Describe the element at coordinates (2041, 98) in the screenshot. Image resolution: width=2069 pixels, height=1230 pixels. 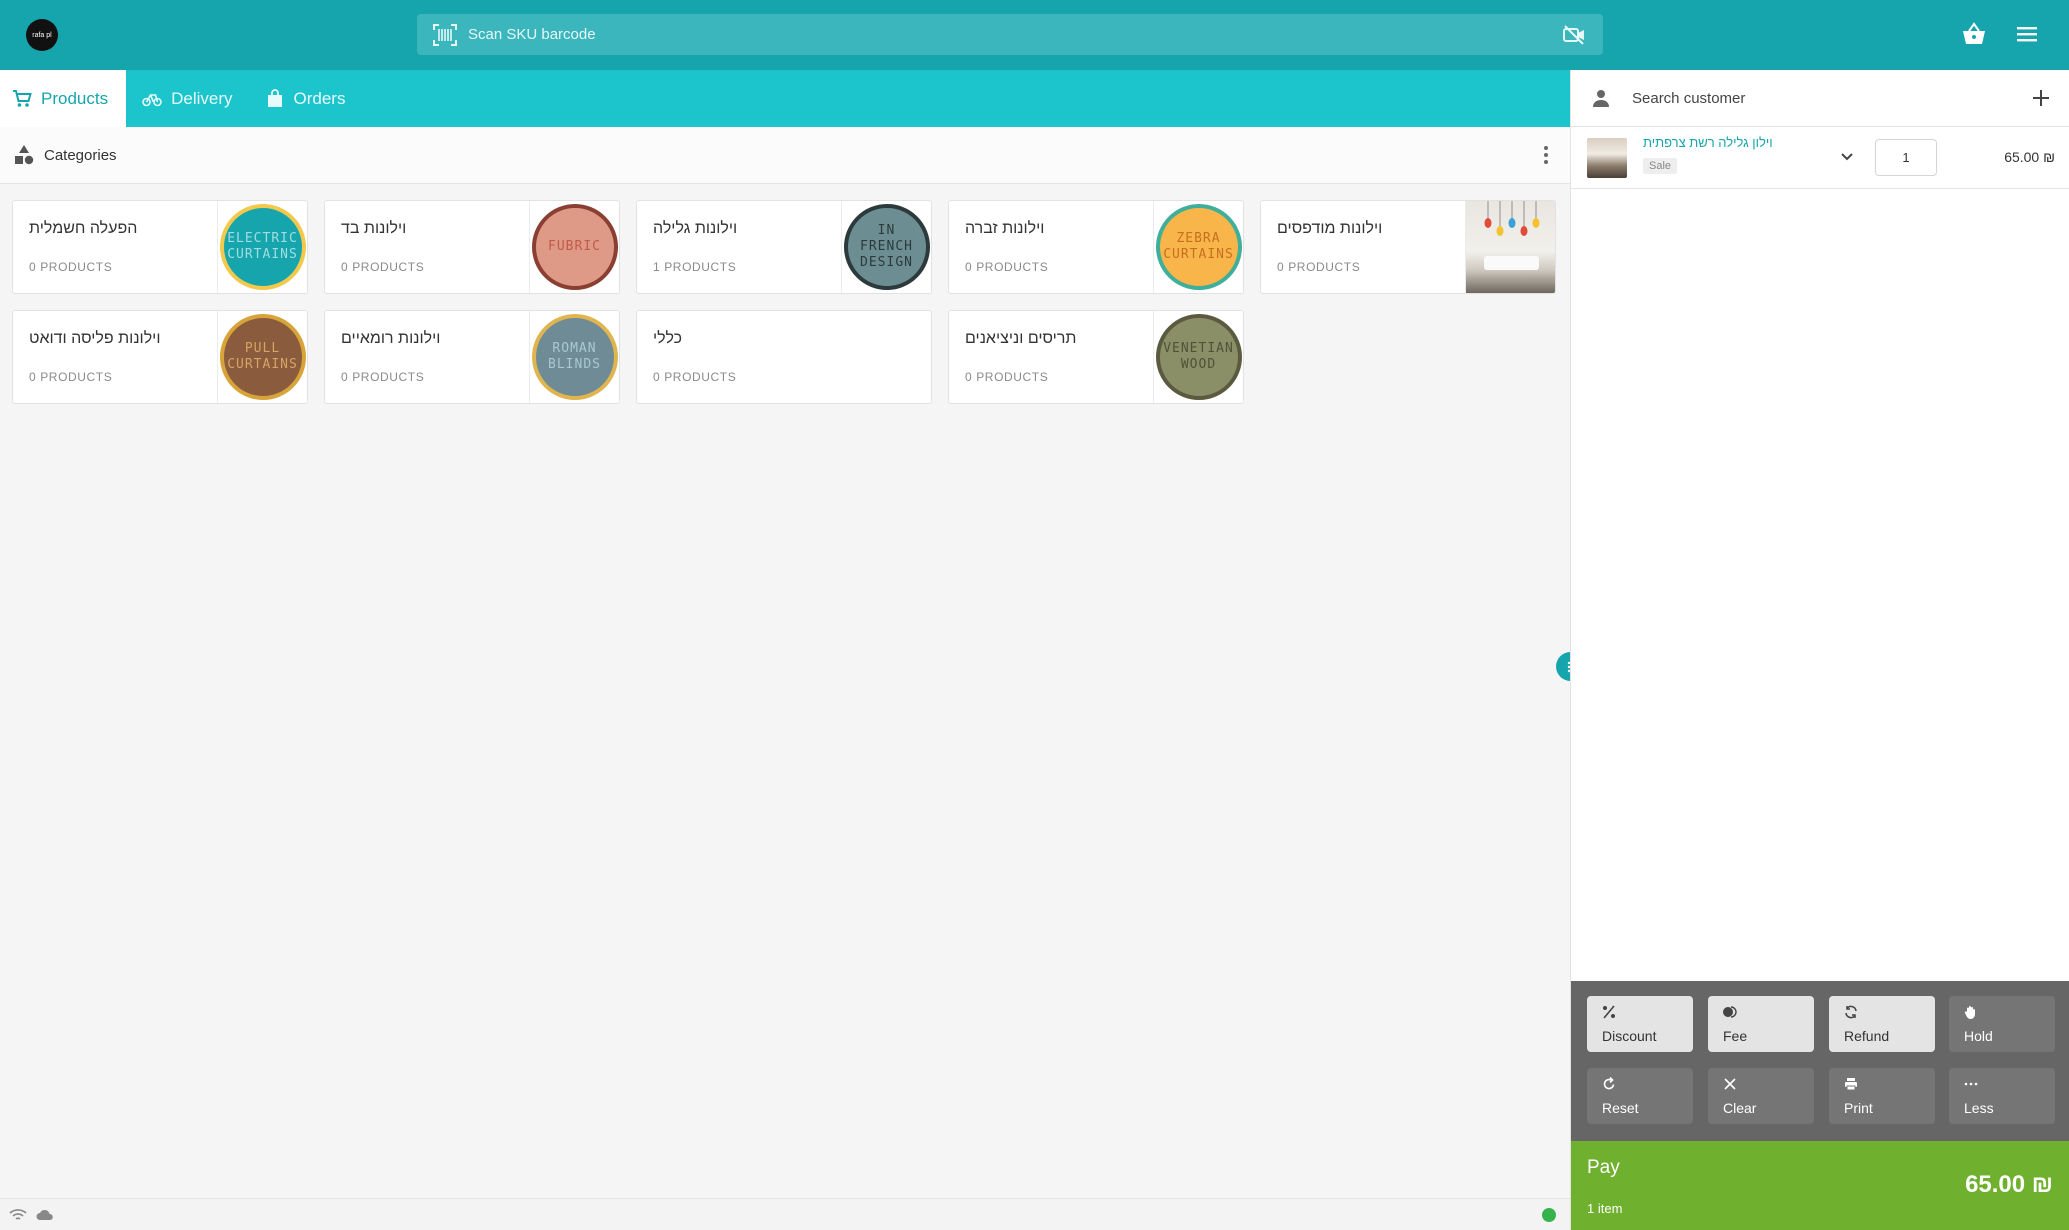
I see `add-customer-icon` at that location.